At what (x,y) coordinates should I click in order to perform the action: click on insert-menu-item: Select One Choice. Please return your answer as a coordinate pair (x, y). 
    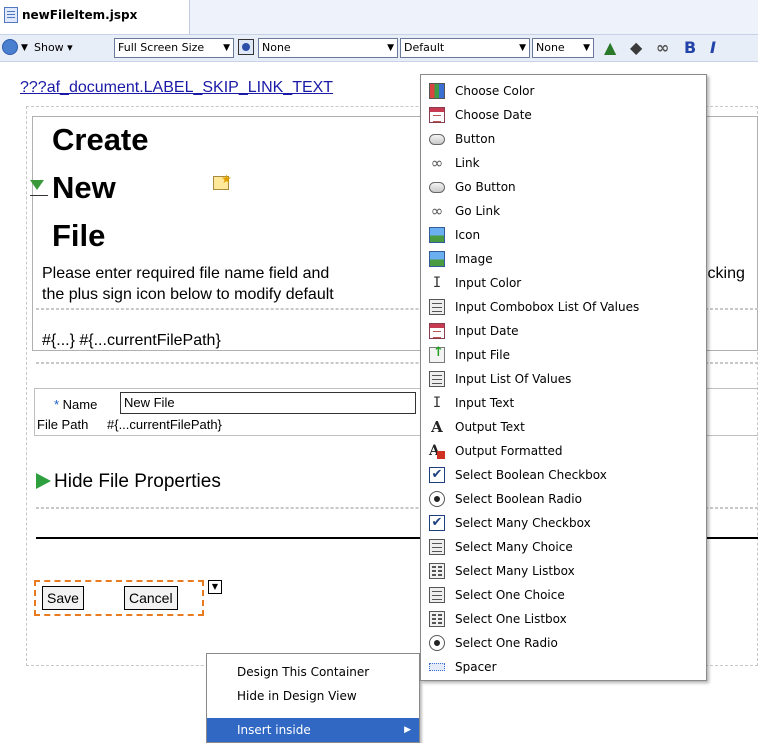
    Looking at the image, I should click on (563, 595).